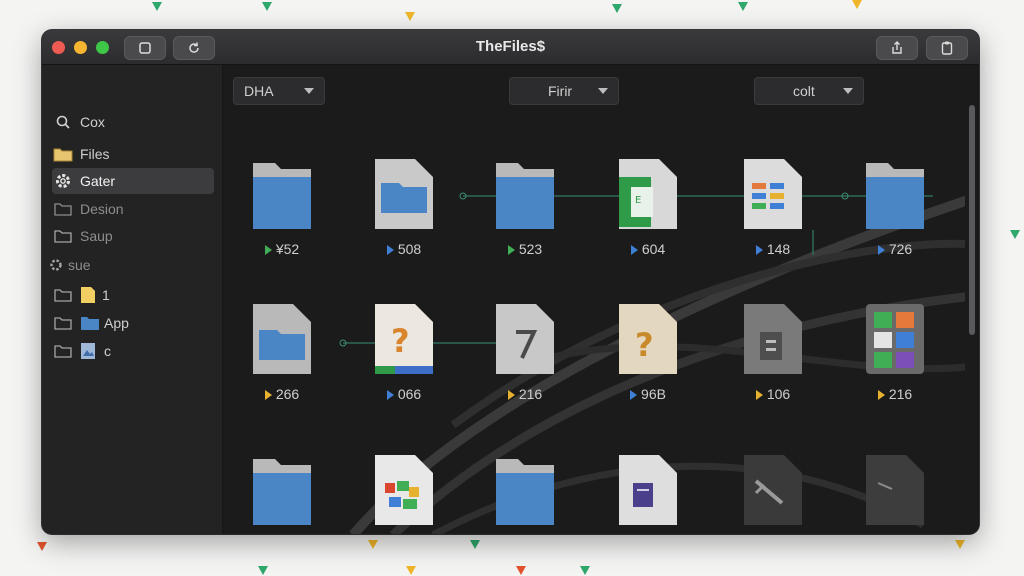 The image size is (1024, 576). Describe the element at coordinates (409, 394) in the screenshot. I see `file-label: 066` at that location.